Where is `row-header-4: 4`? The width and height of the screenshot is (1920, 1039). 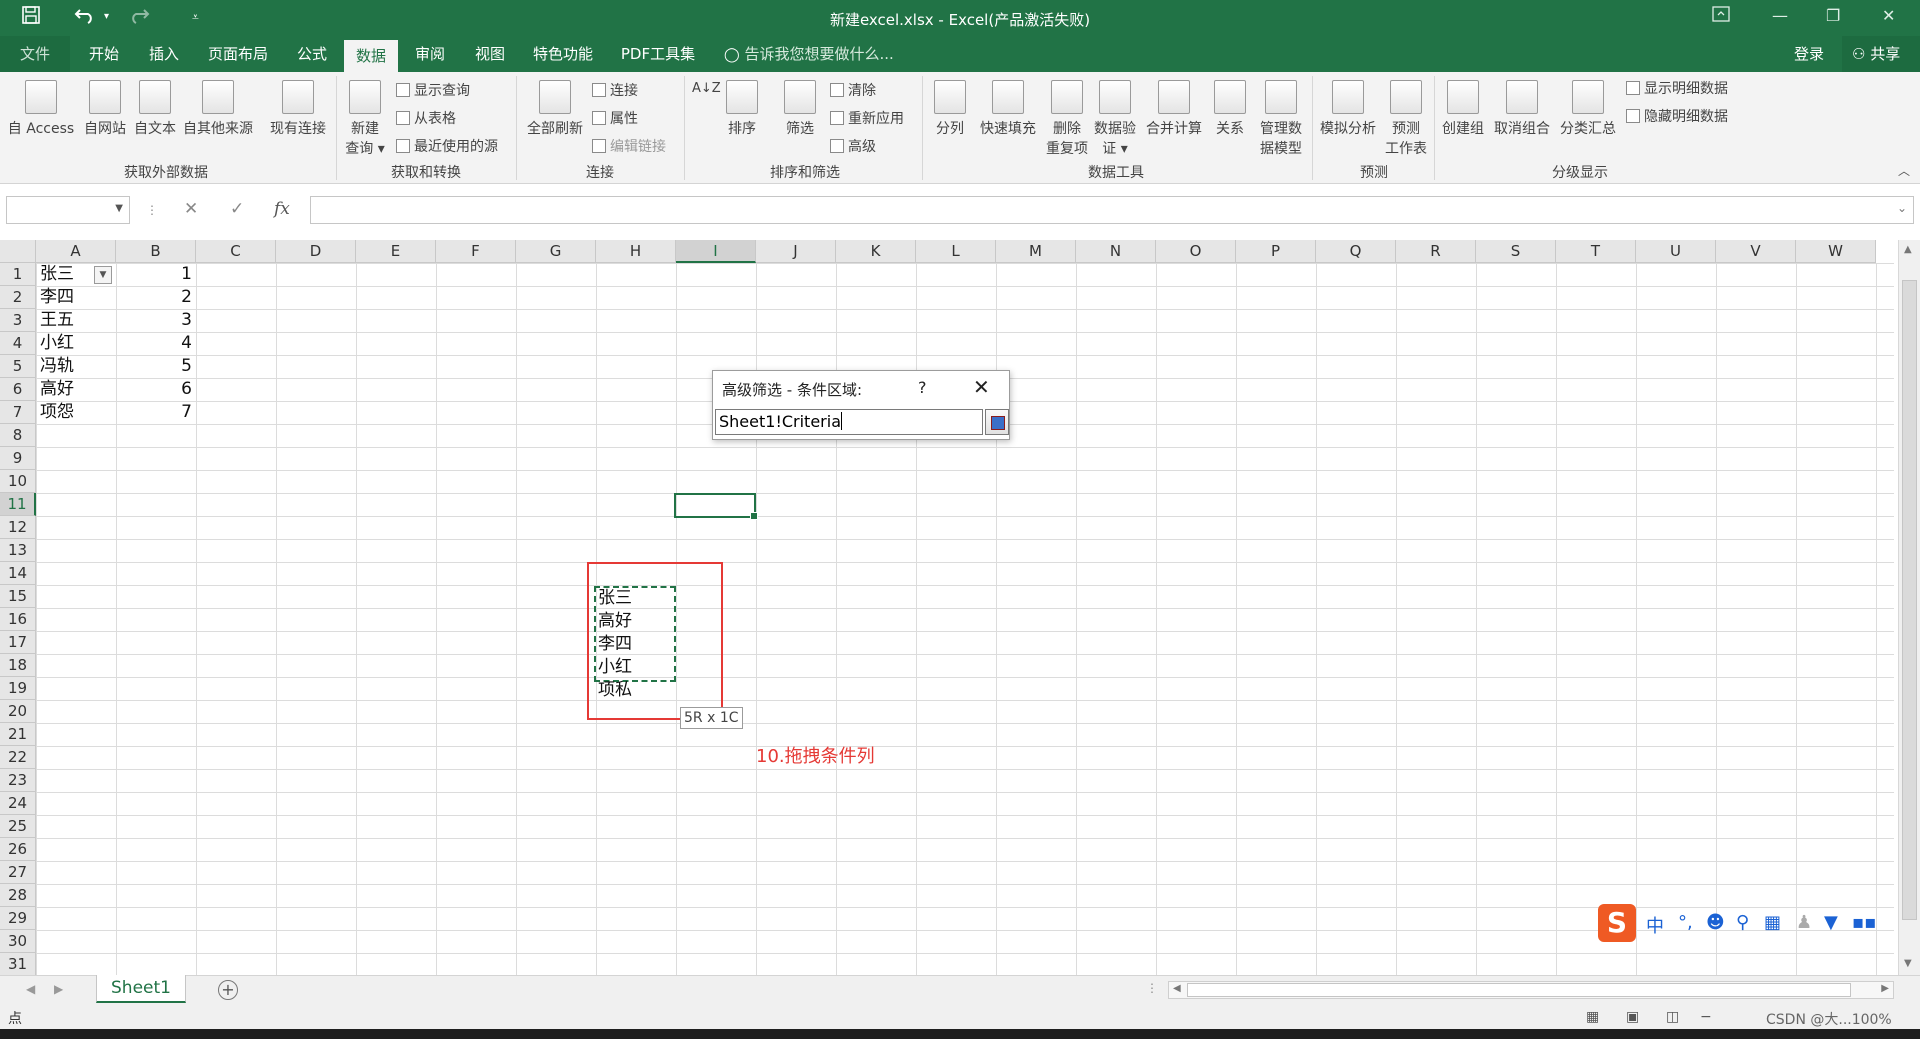
row-header-4: 4 is located at coordinates (18, 343).